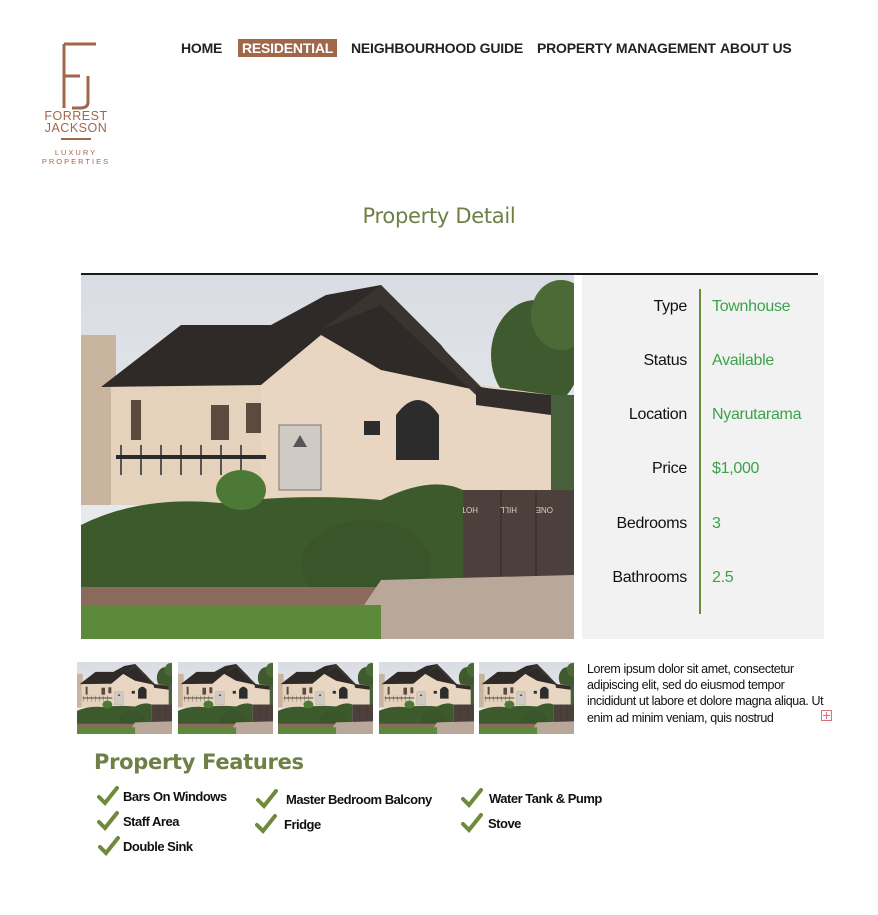 The height and width of the screenshot is (915, 878). Describe the element at coordinates (657, 414) in the screenshot. I see `detail-label: Location` at that location.